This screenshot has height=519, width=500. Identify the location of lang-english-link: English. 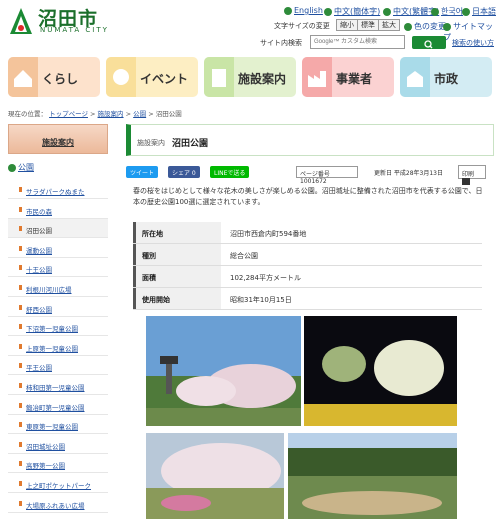
(303, 10).